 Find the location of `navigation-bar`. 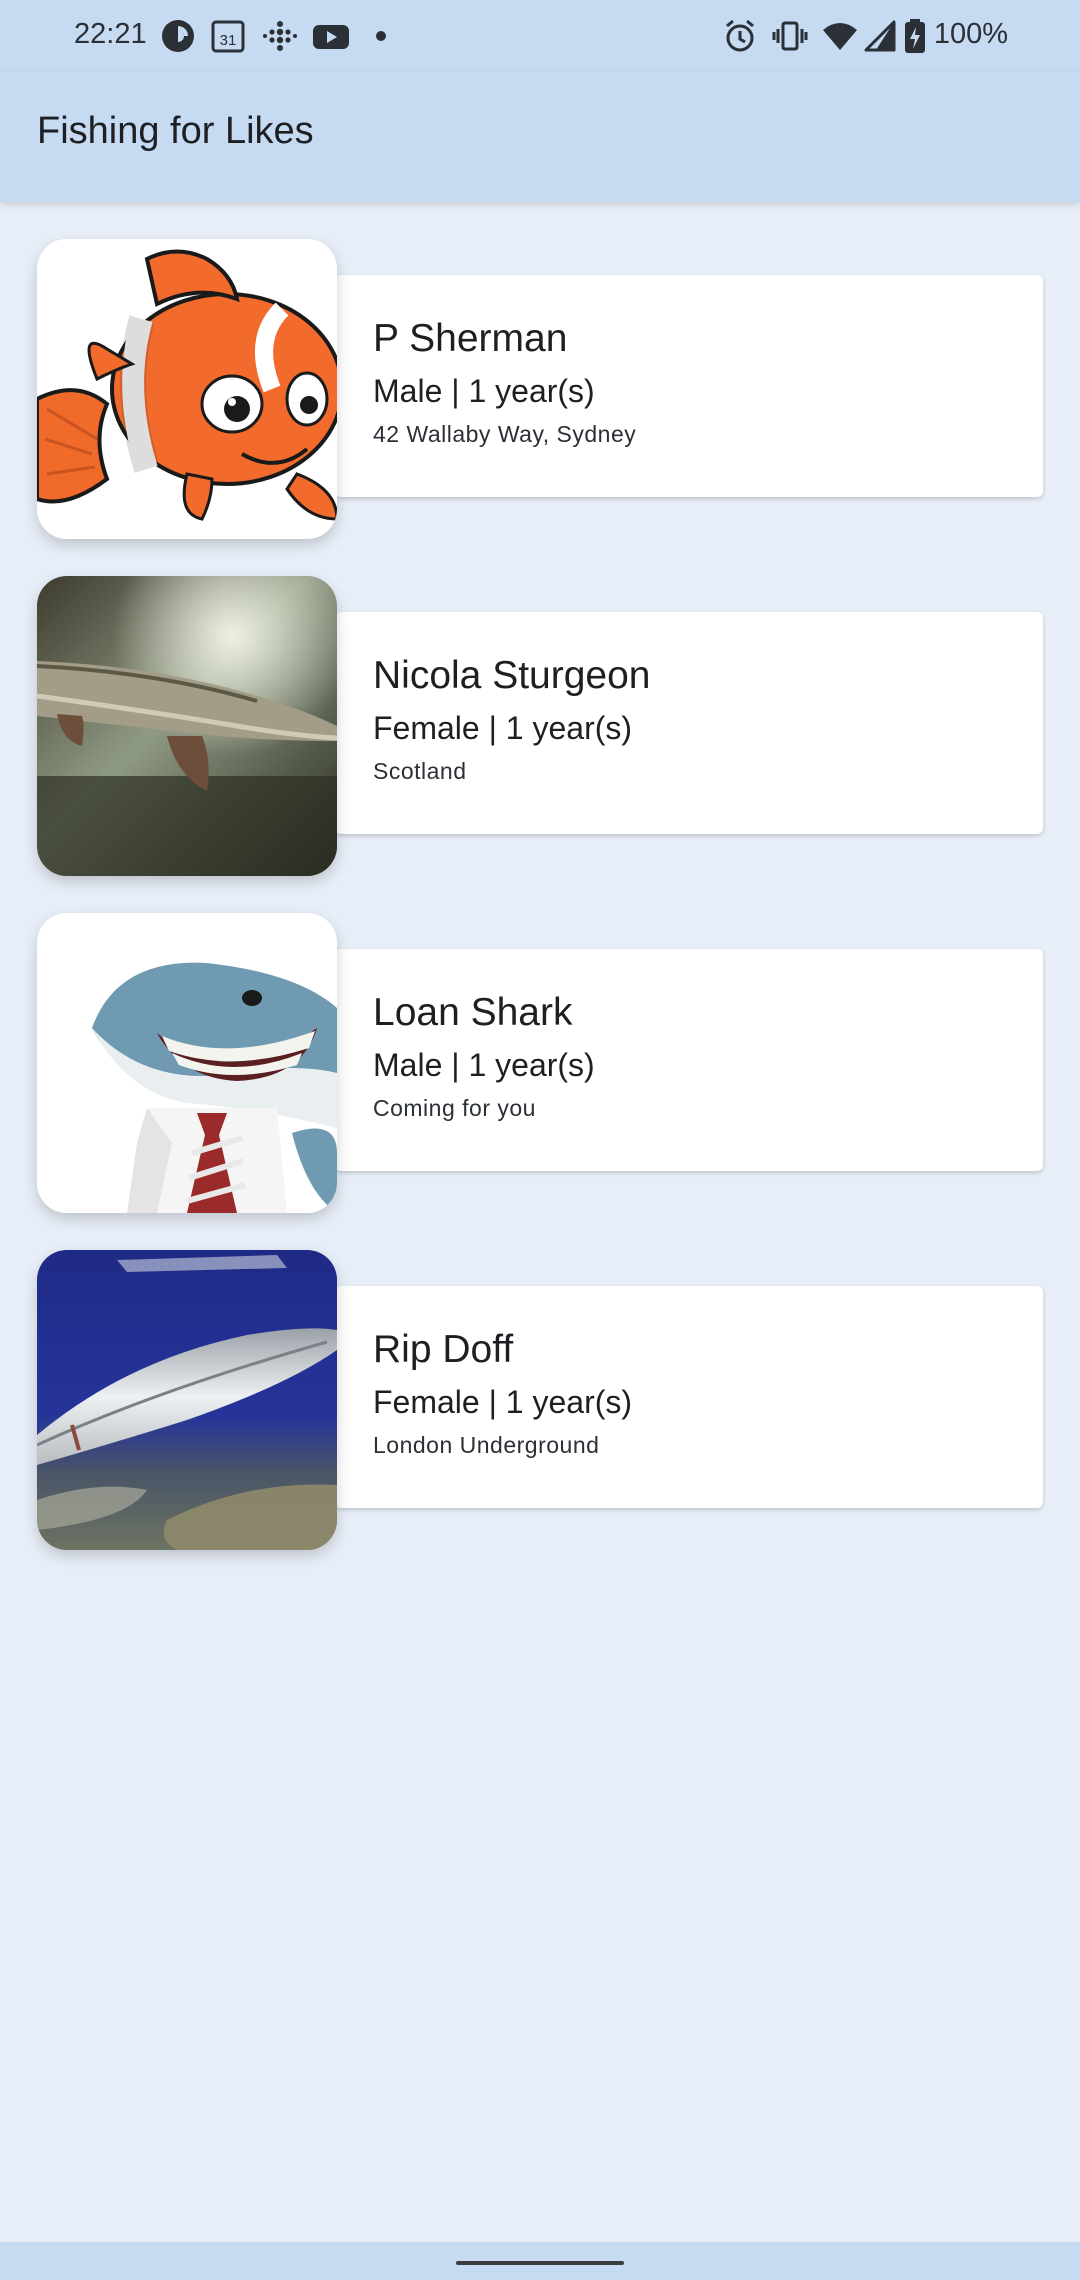

navigation-bar is located at coordinates (540, 2261).